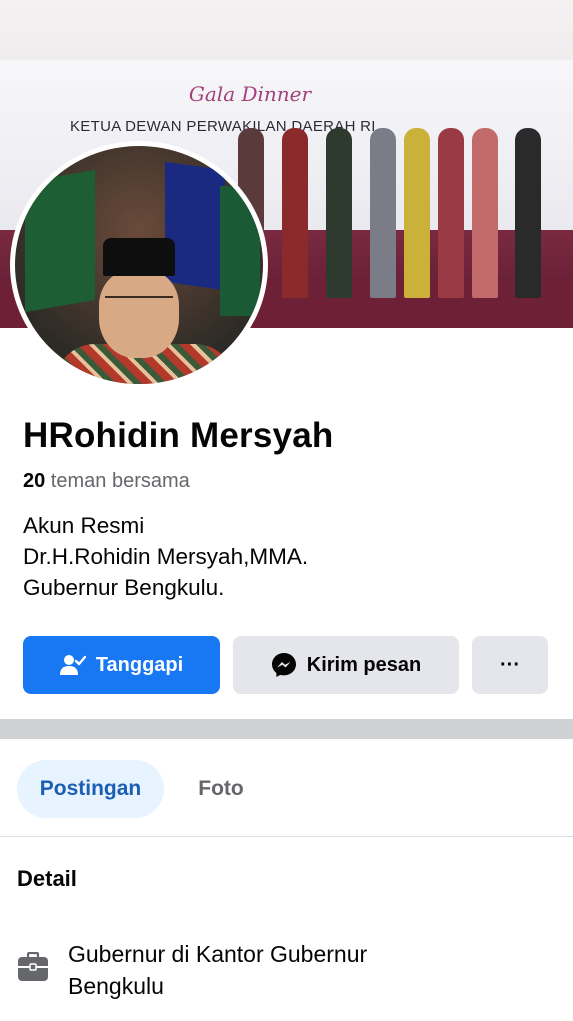 This screenshot has height=1021, width=573. I want to click on cover-headline-text: KETUA DEWAN PERWAKILAN DAERAH RI, so click(223, 126).